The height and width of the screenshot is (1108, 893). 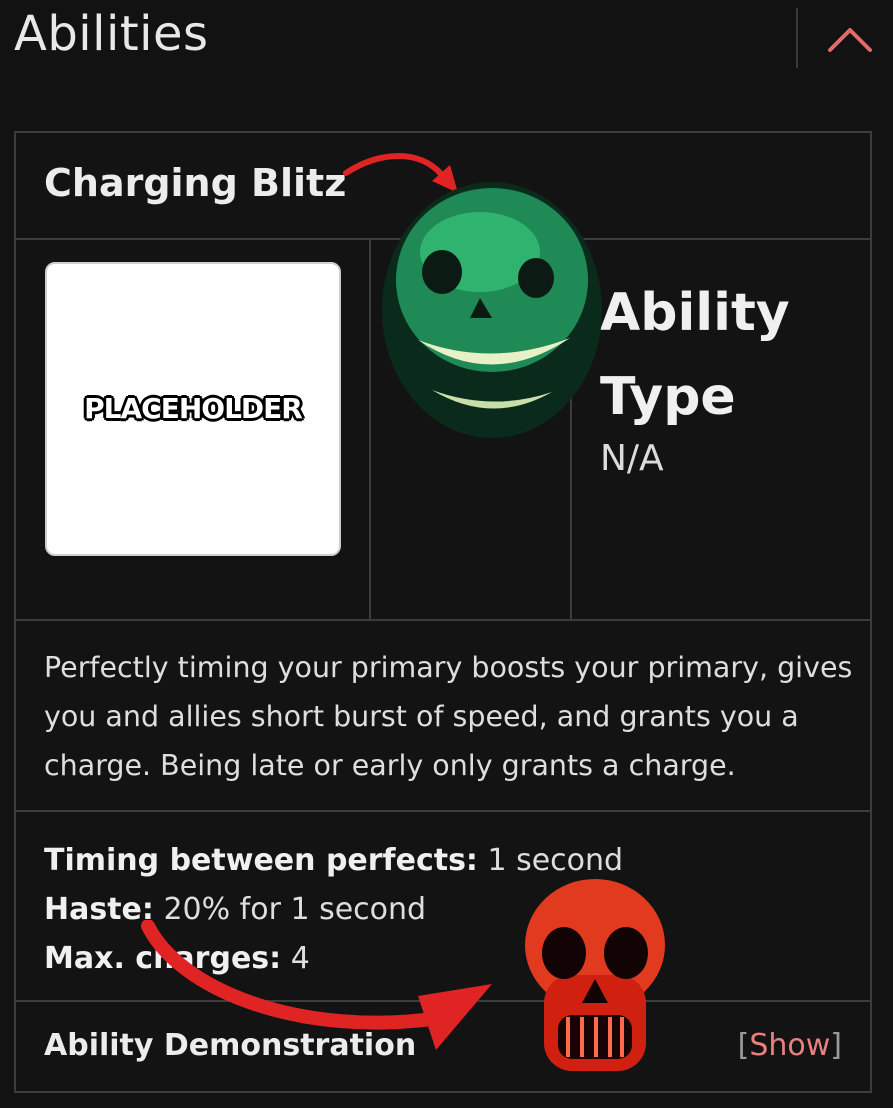 I want to click on ability-type-heading-line2: Type, so click(x=668, y=397).